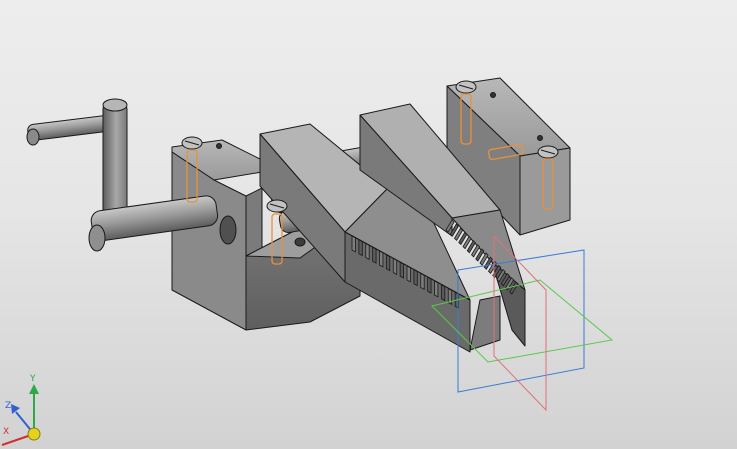 The image size is (737, 449). Describe the element at coordinates (34, 389) in the screenshot. I see `axis-y-arrow` at that location.